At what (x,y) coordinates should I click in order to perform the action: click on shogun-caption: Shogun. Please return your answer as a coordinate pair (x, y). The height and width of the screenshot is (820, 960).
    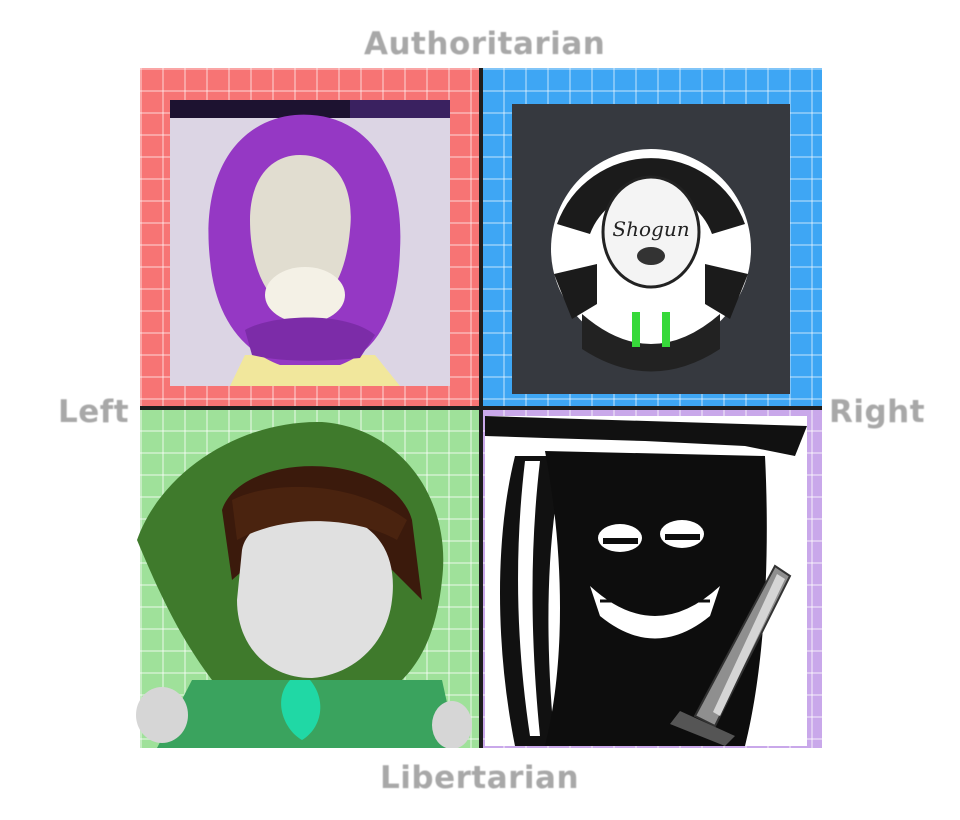
    Looking at the image, I should click on (650, 229).